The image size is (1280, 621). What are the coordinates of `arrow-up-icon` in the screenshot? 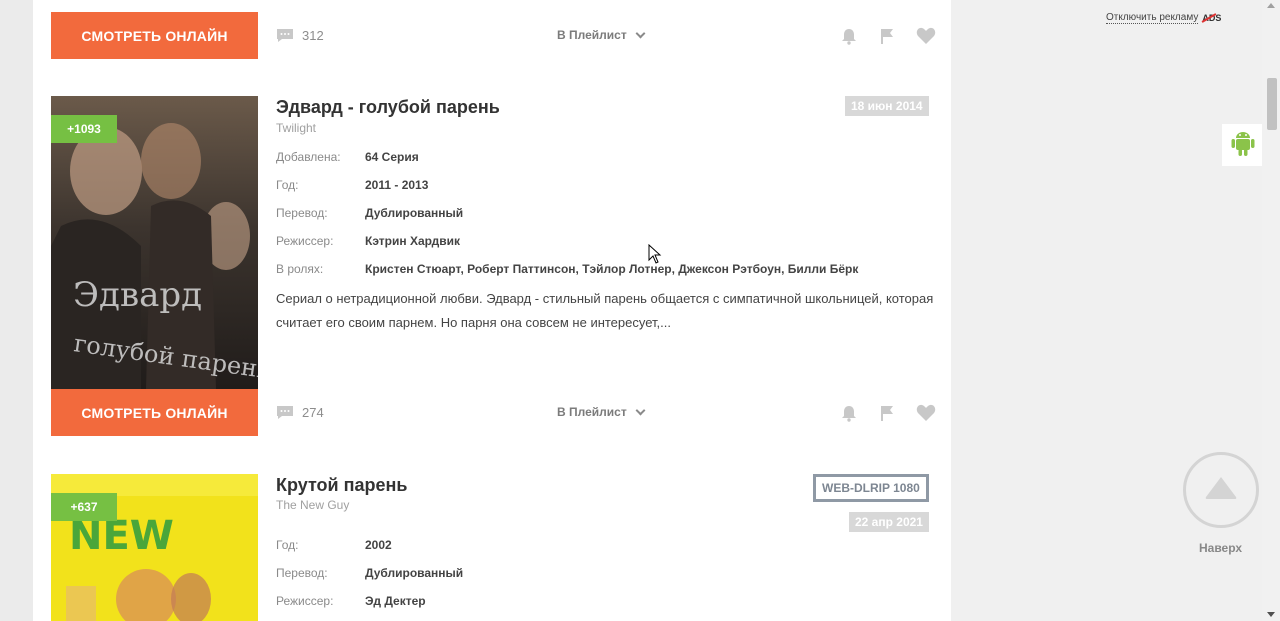 It's located at (1221, 490).